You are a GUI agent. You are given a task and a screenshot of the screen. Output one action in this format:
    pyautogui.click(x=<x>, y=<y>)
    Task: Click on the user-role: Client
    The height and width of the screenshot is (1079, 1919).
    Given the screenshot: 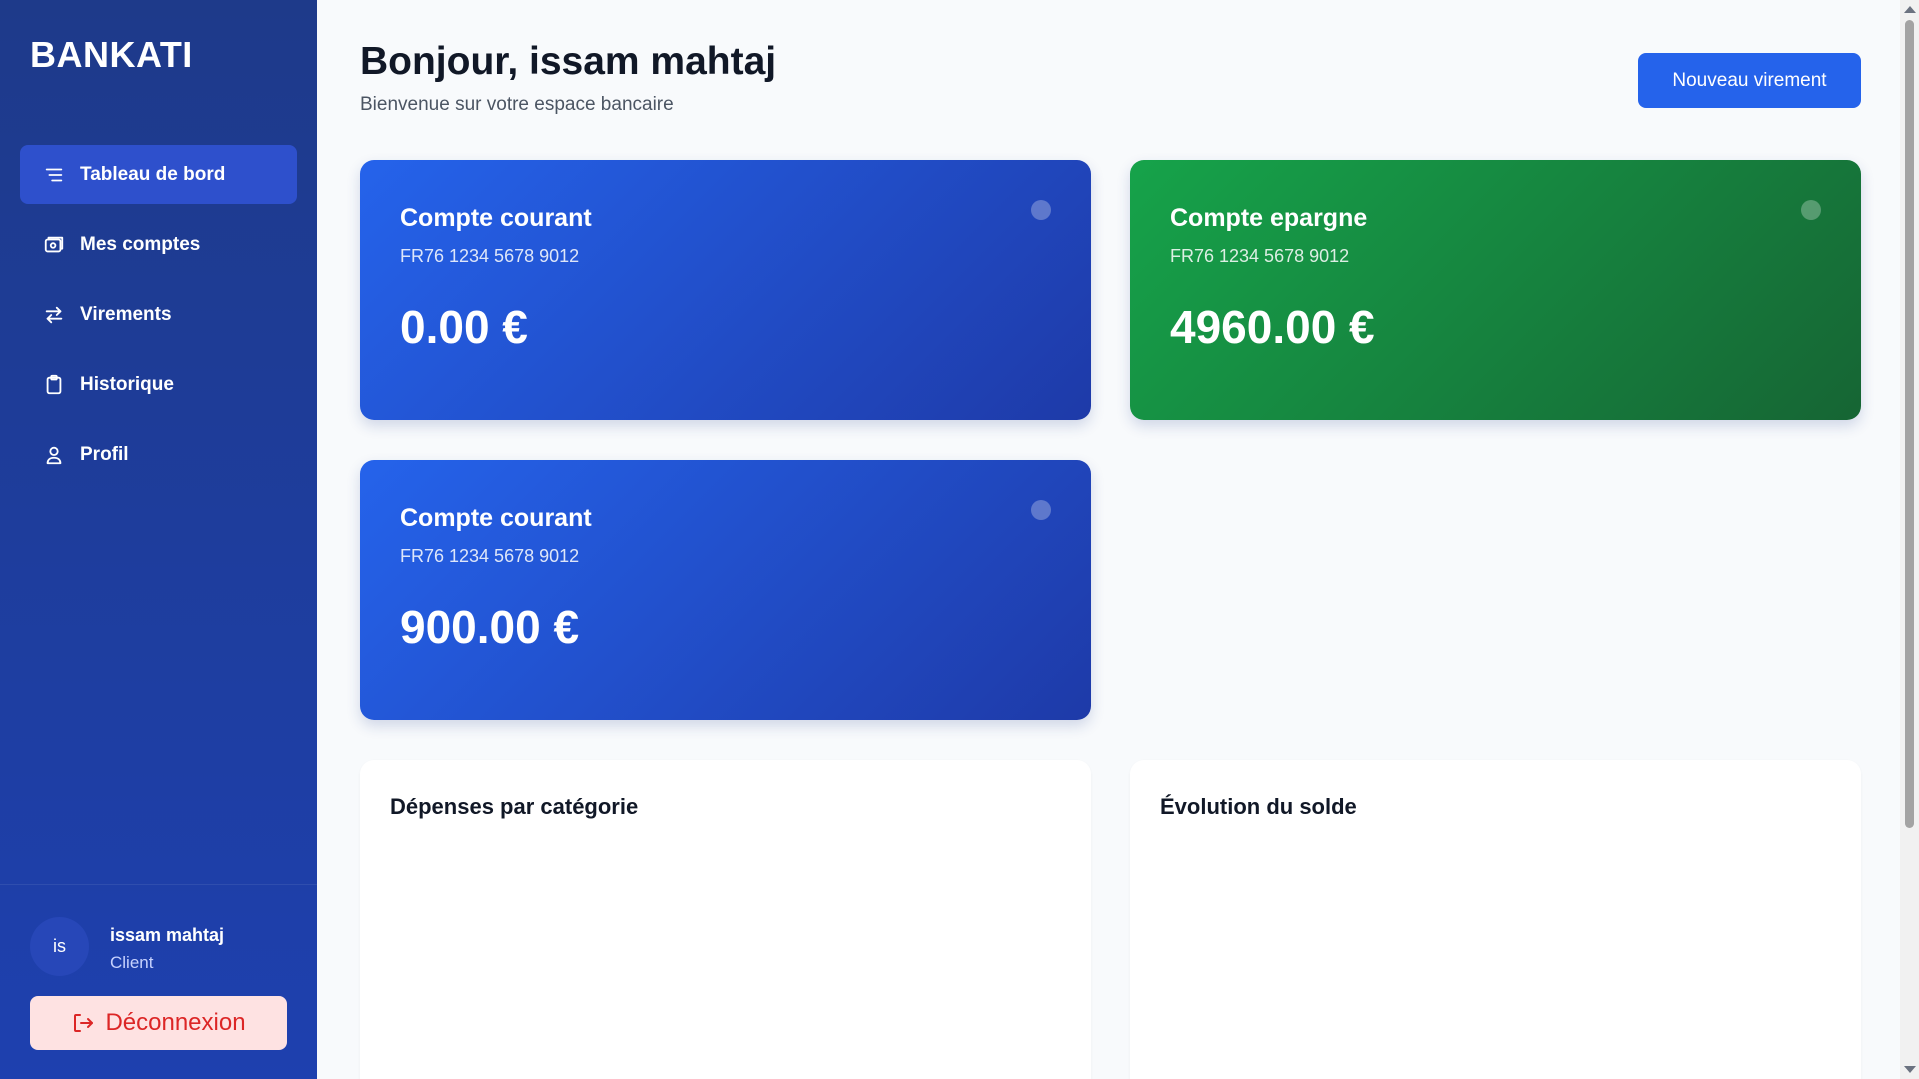 What is the action you would take?
    pyautogui.click(x=132, y=962)
    